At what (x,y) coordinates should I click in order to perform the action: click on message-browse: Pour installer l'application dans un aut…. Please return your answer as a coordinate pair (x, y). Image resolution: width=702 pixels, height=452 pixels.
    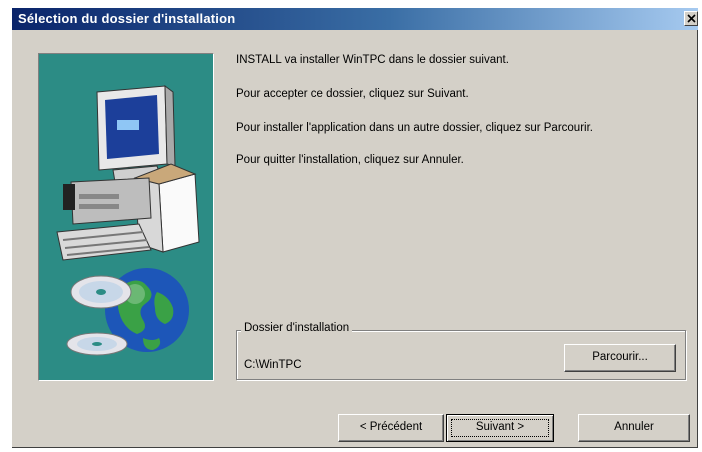
    Looking at the image, I should click on (414, 128).